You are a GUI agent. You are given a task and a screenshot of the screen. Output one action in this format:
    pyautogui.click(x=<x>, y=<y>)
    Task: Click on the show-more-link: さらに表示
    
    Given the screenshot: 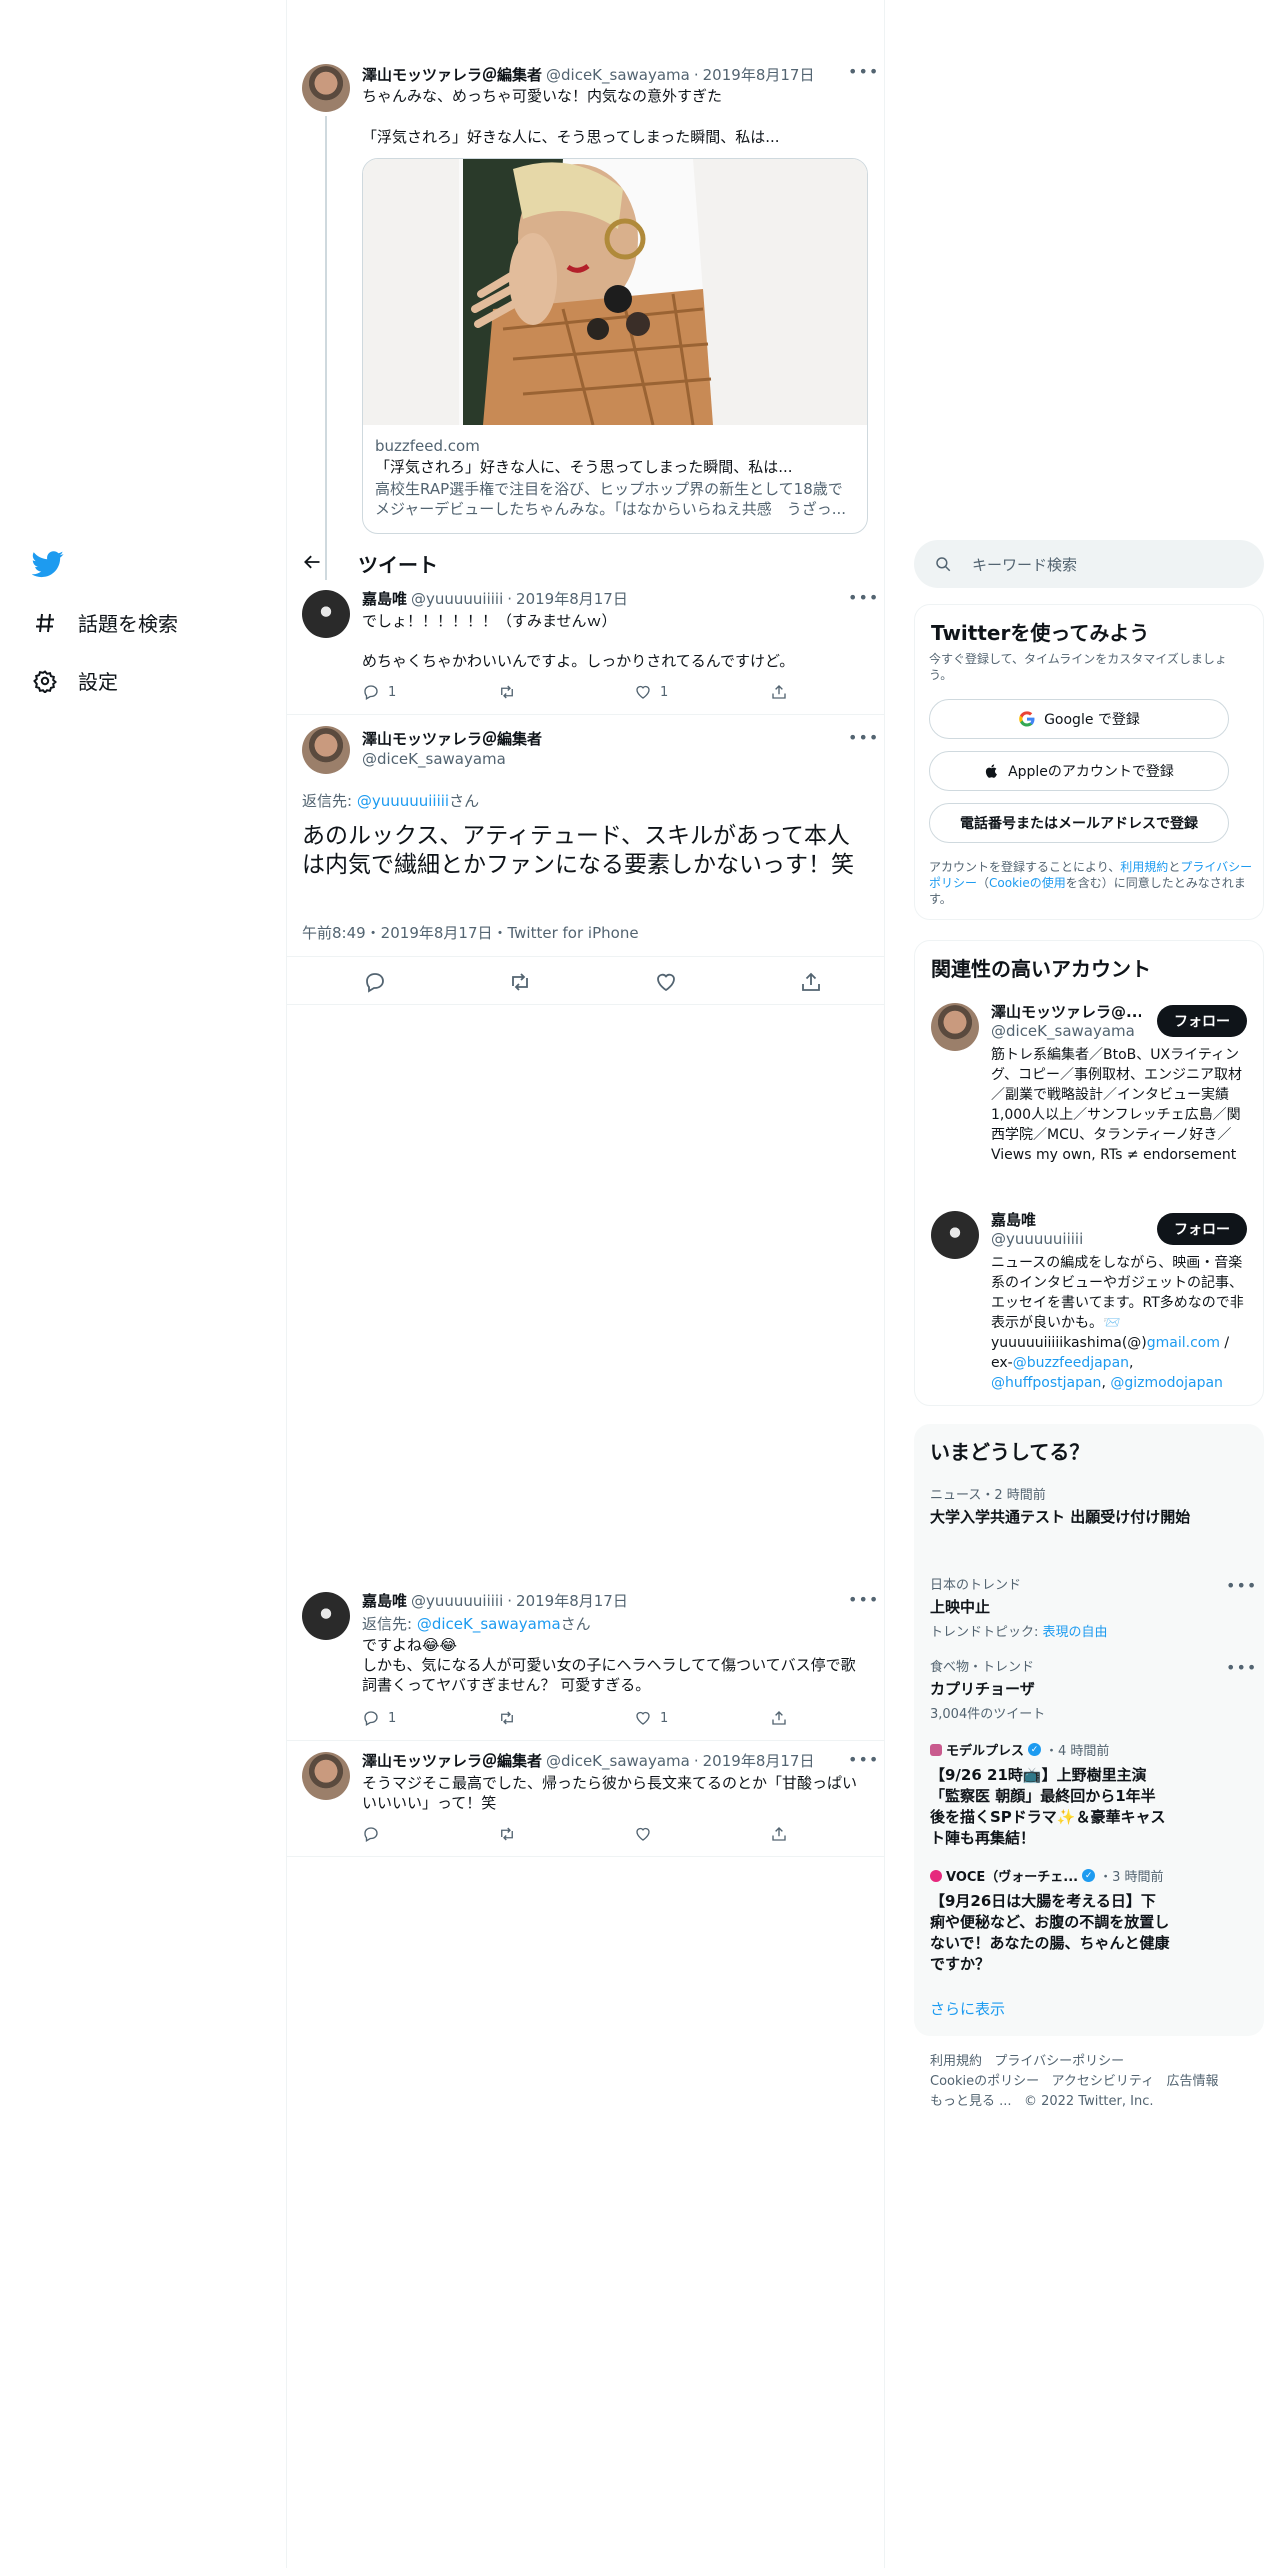 What is the action you would take?
    pyautogui.click(x=967, y=2008)
    